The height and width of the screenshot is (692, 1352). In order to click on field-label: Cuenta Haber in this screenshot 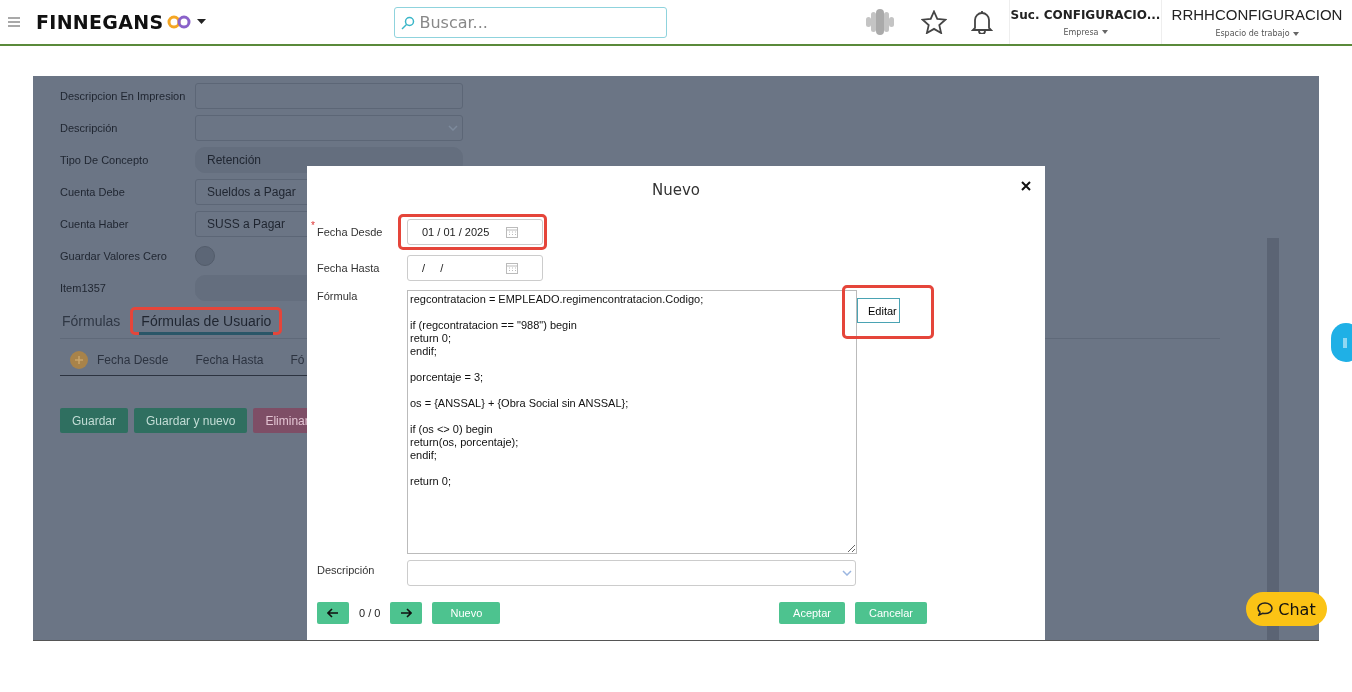, I will do `click(95, 224)`.